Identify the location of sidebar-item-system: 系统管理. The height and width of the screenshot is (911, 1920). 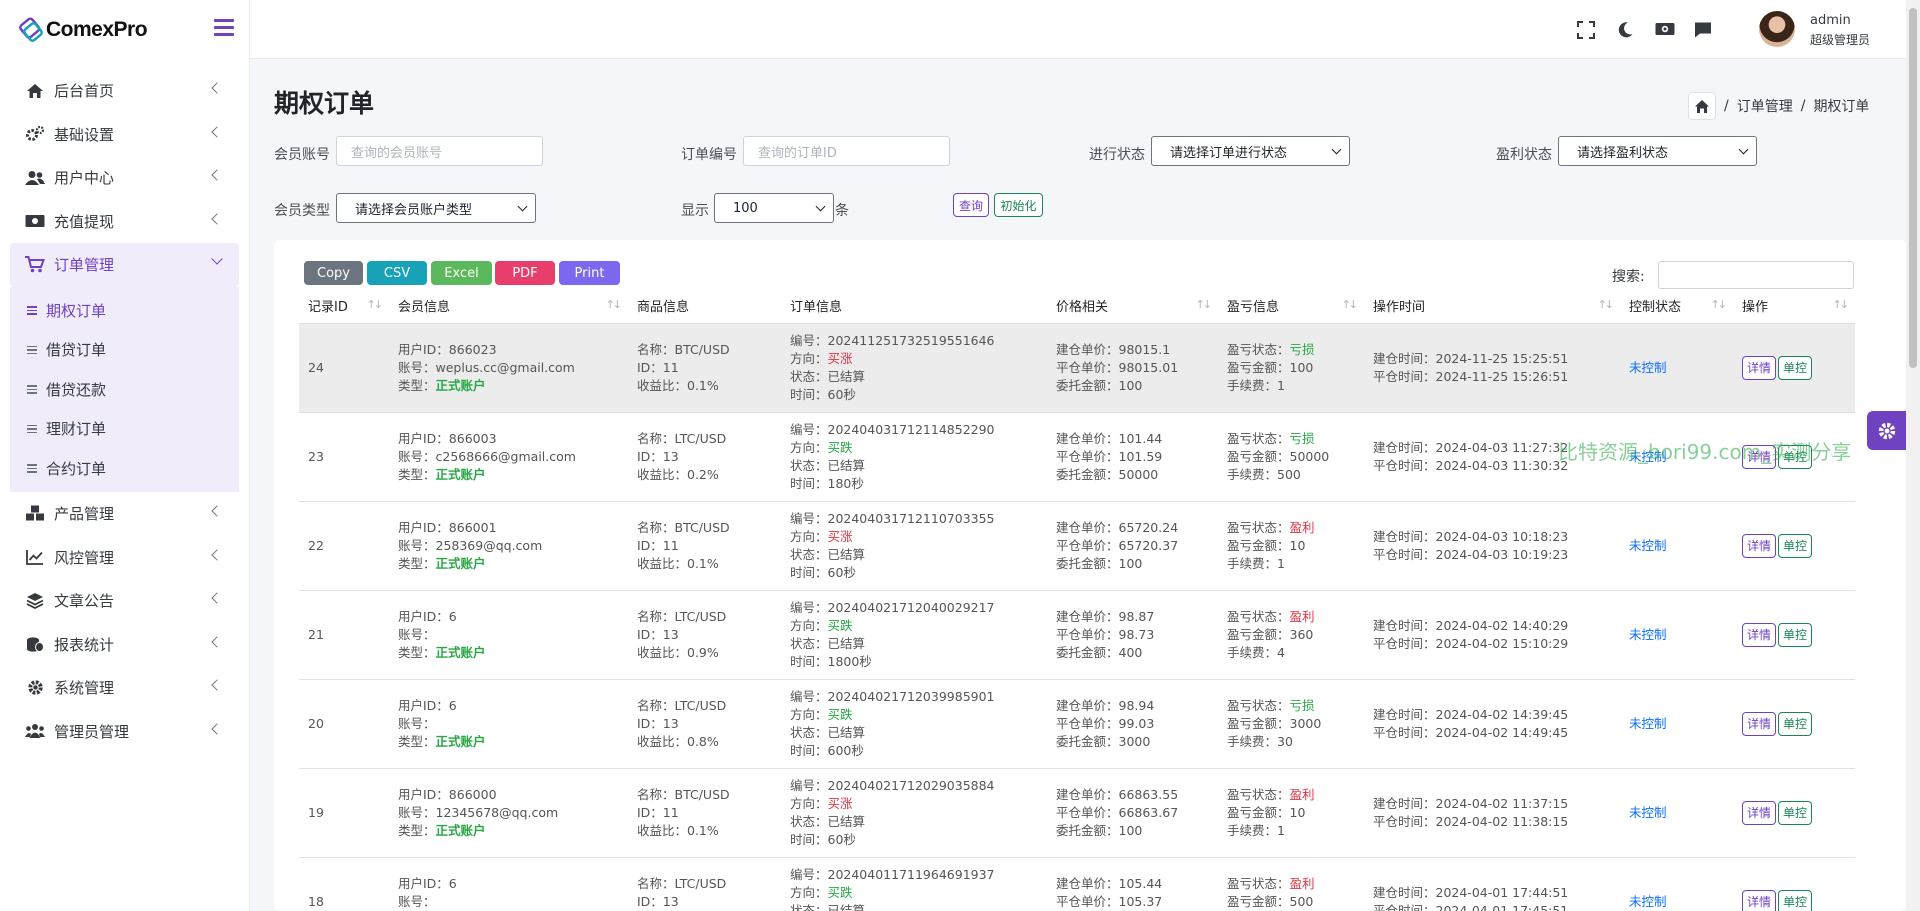
(124, 688).